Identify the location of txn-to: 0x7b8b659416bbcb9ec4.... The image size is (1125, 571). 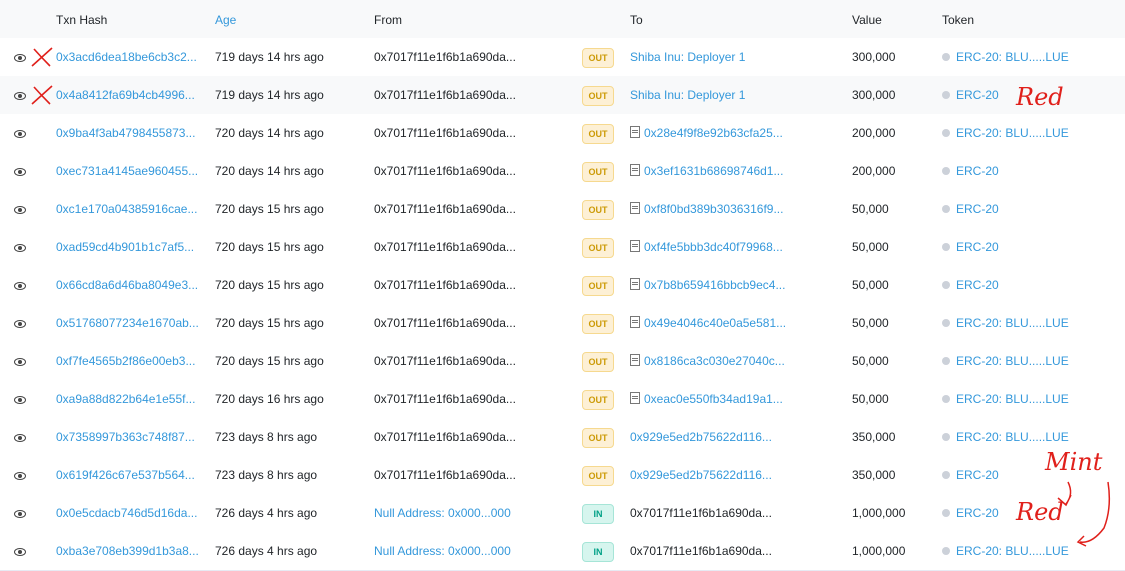
(707, 285).